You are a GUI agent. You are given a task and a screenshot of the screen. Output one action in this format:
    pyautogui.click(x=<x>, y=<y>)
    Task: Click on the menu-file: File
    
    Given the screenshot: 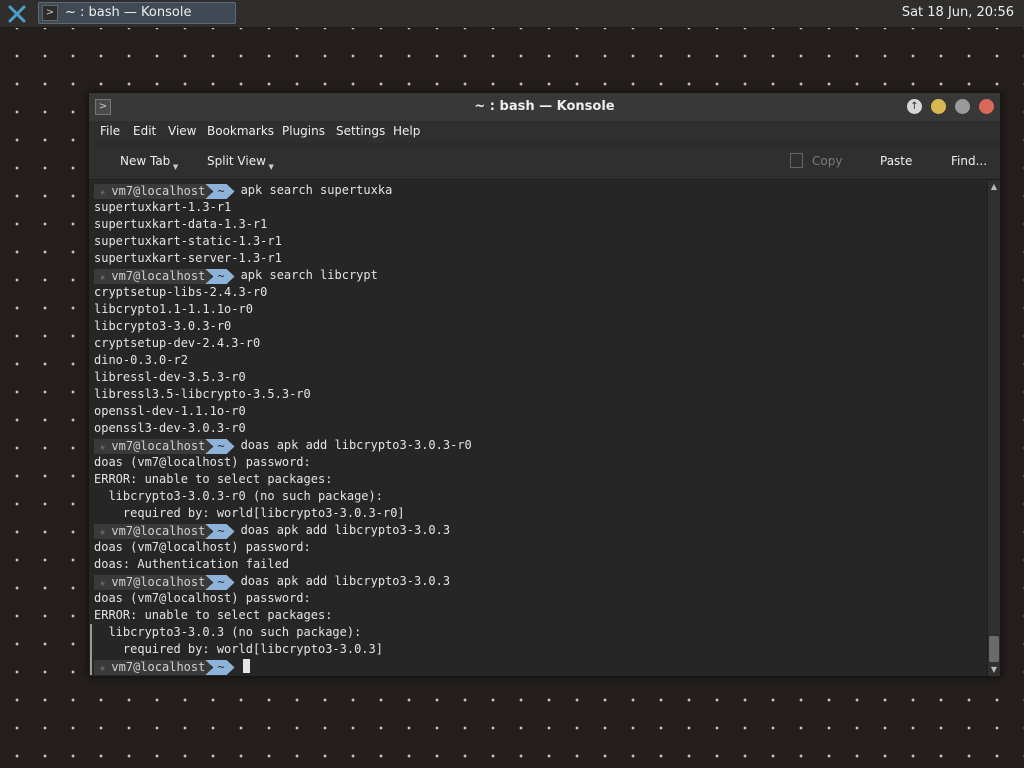 What is the action you would take?
    pyautogui.click(x=110, y=131)
    